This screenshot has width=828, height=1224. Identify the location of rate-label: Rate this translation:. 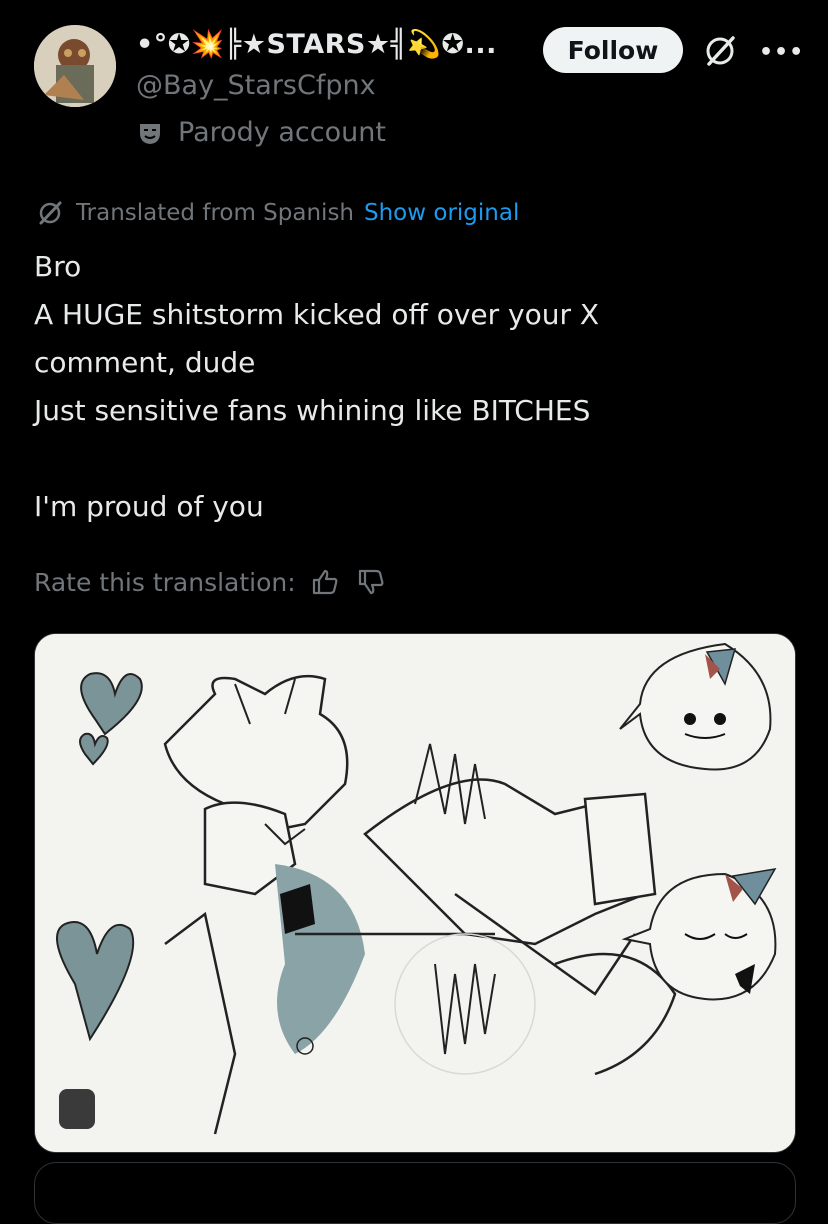
(165, 582).